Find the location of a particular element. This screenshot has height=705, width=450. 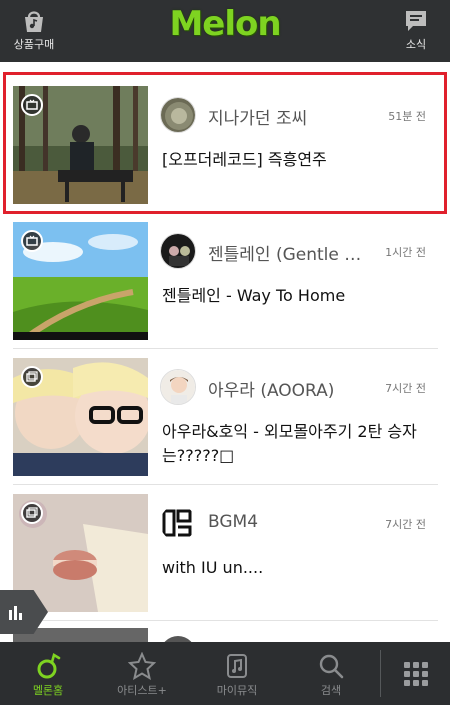

nav-label: 멜론홈 is located at coordinates (48, 690).